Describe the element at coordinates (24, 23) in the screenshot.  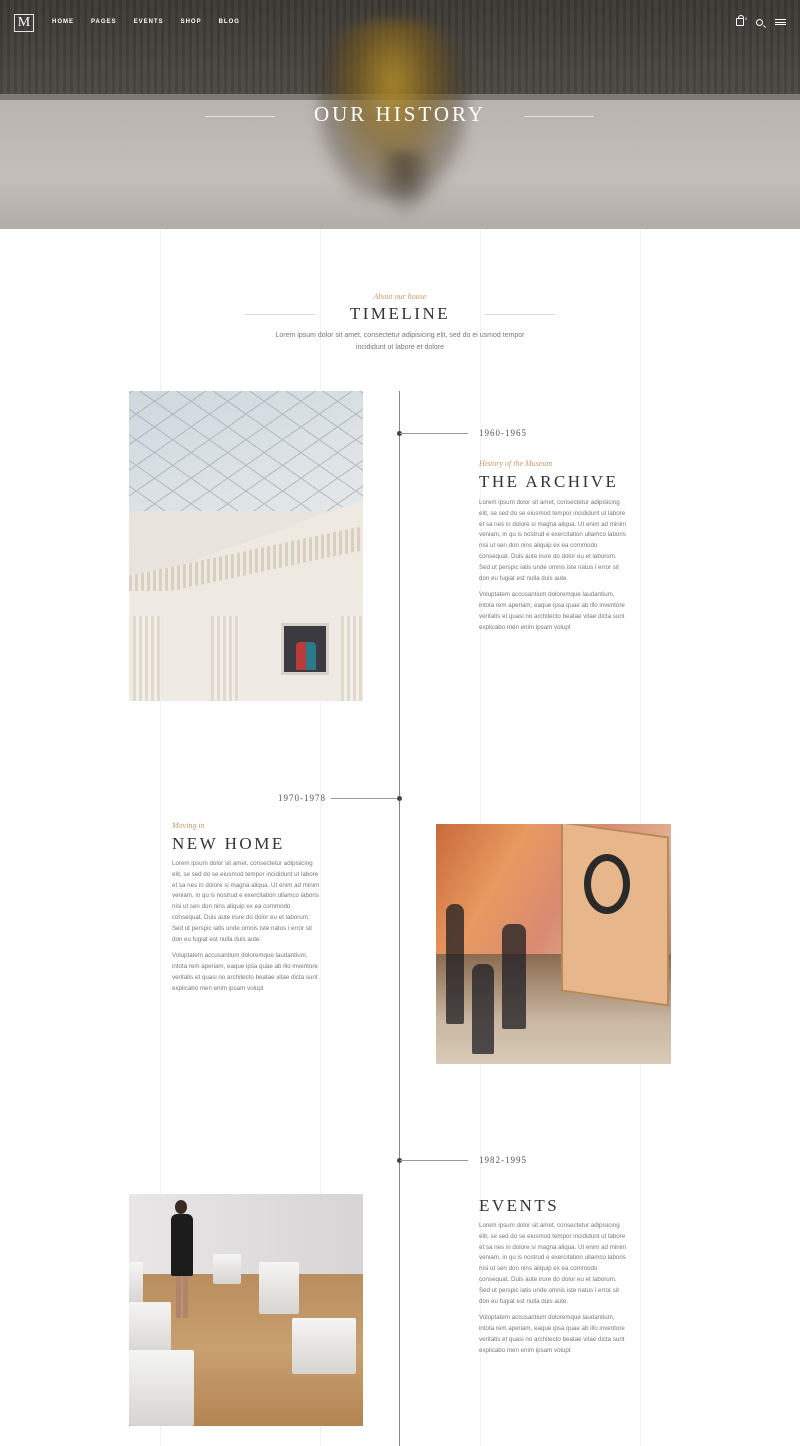
I see `site-logo: M` at that location.